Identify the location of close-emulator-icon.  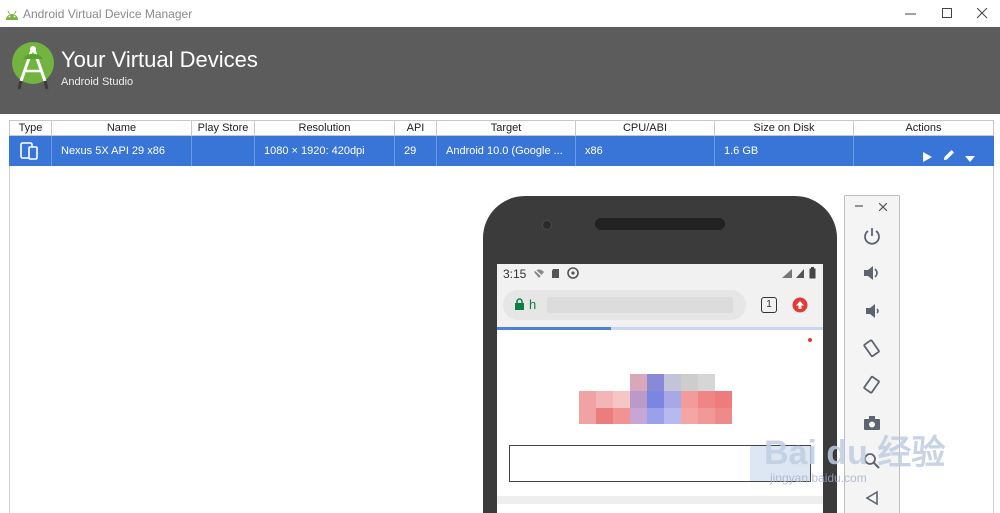
(883, 207).